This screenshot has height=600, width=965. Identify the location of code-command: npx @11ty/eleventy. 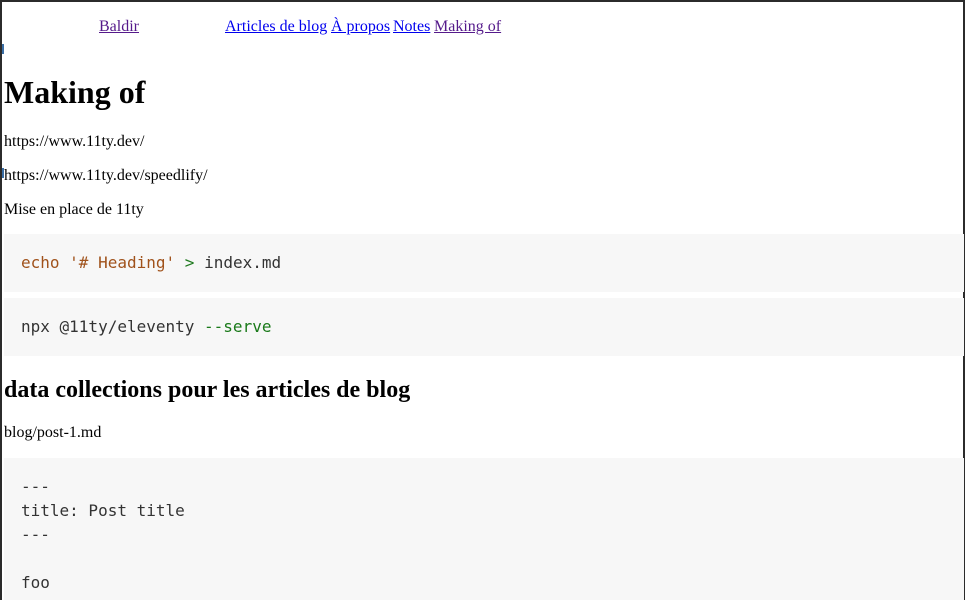
(108, 326).